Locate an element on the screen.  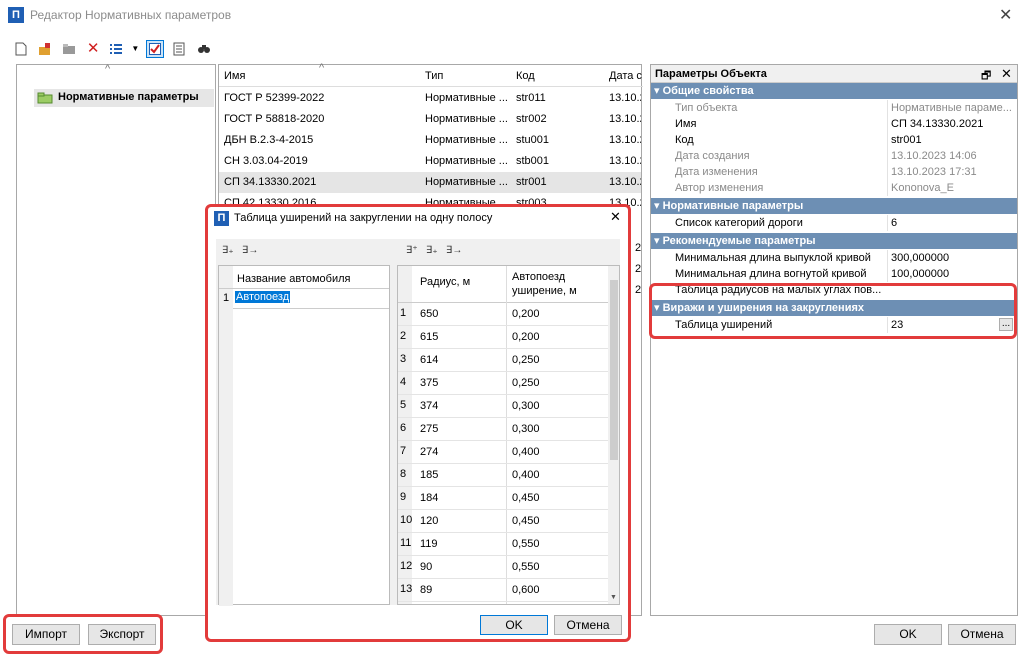
binoculars-icon is located at coordinates (204, 49).